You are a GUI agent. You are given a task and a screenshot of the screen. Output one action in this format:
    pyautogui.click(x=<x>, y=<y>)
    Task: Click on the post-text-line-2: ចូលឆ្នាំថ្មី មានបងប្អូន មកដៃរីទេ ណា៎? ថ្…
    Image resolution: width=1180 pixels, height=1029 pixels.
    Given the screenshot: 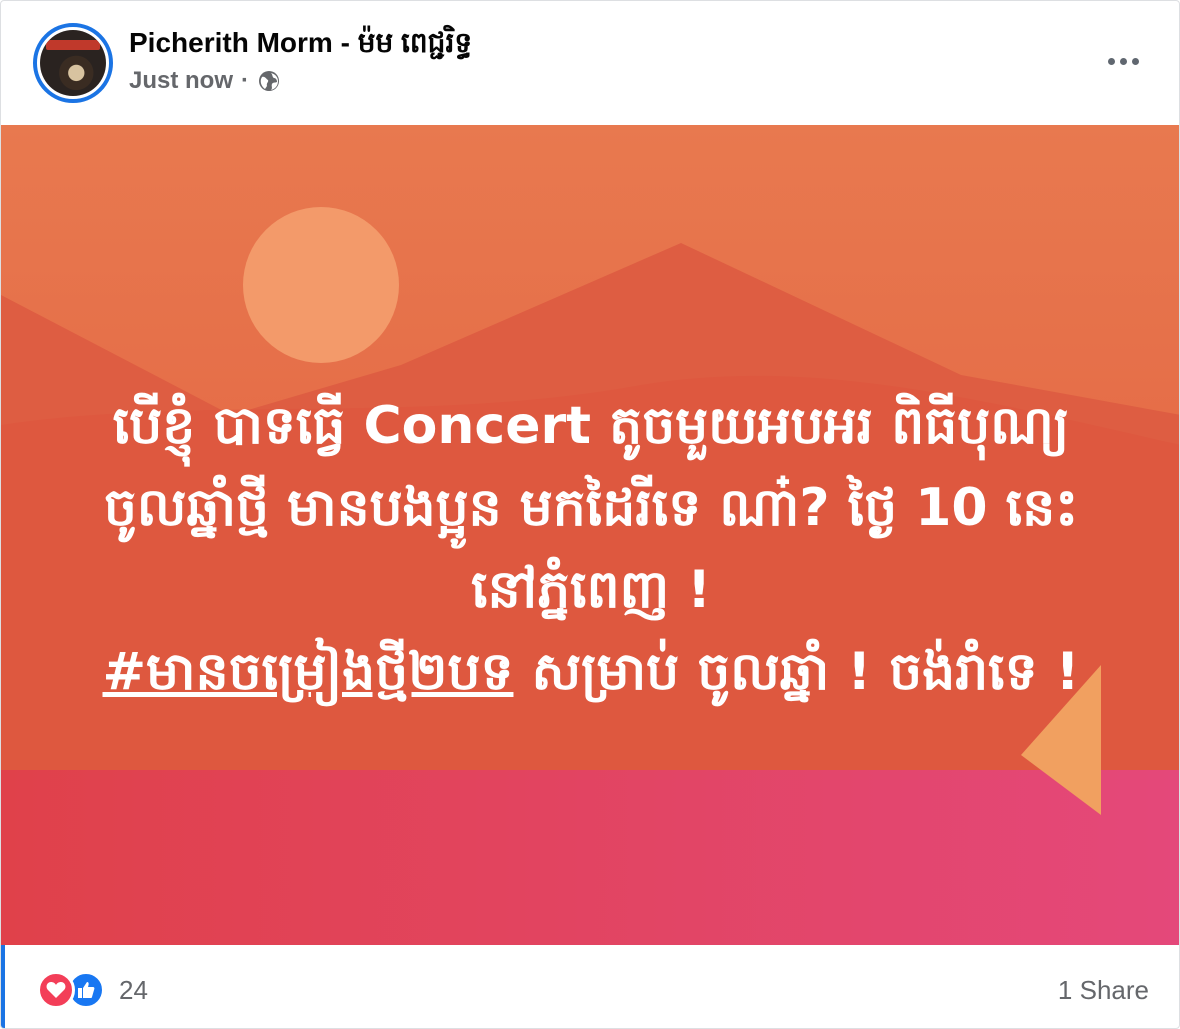 What is the action you would take?
    pyautogui.click(x=591, y=508)
    